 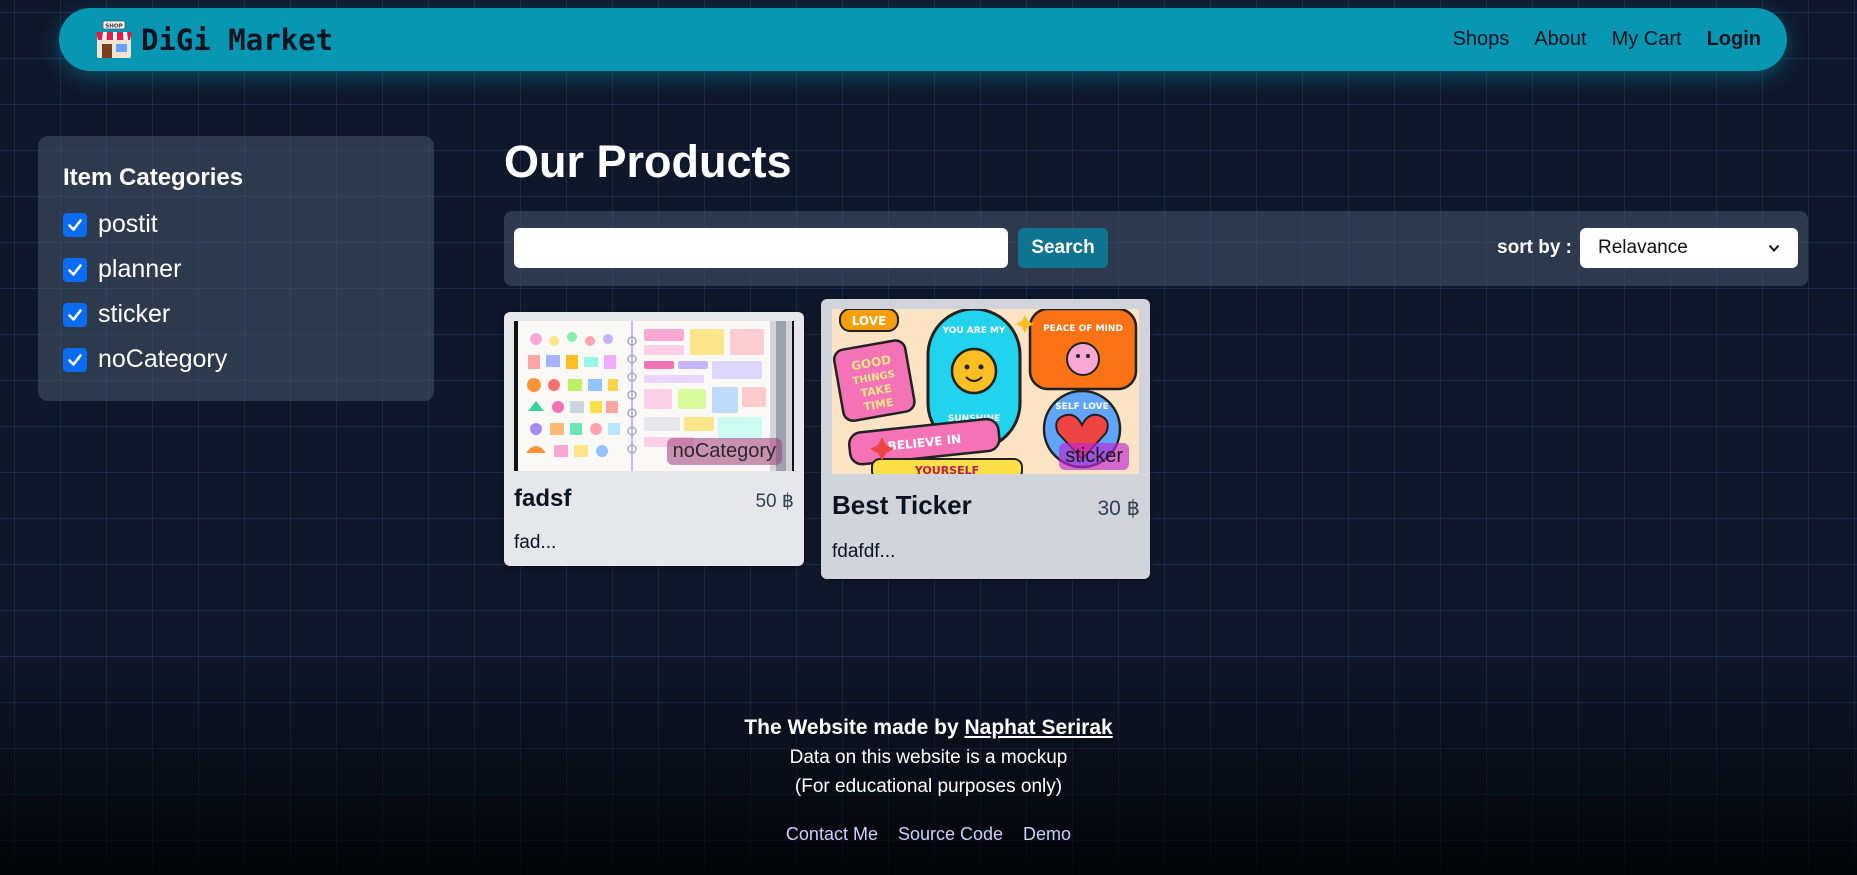 What do you see at coordinates (1481, 39) in the screenshot?
I see `nav-link-shops: Shops` at bounding box center [1481, 39].